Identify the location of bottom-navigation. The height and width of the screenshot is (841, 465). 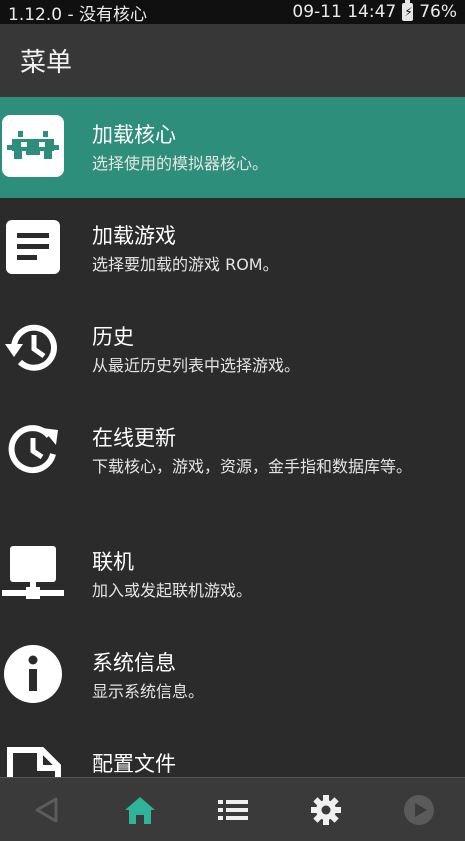
(232, 809).